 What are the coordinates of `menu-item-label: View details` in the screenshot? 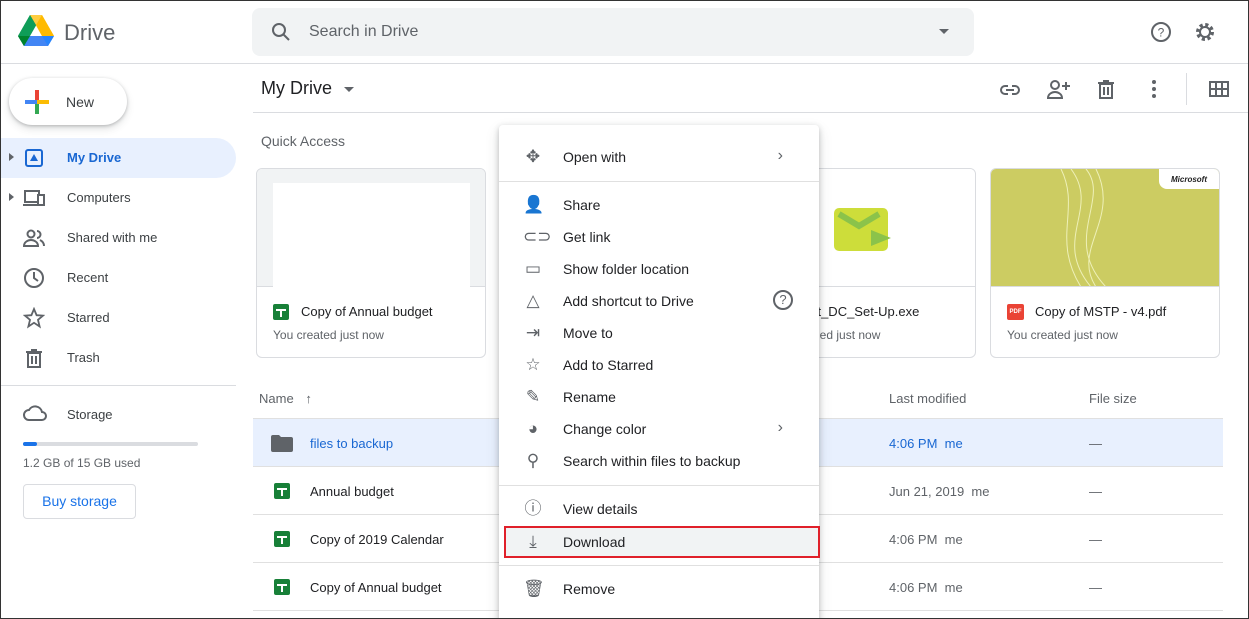 It's located at (600, 509).